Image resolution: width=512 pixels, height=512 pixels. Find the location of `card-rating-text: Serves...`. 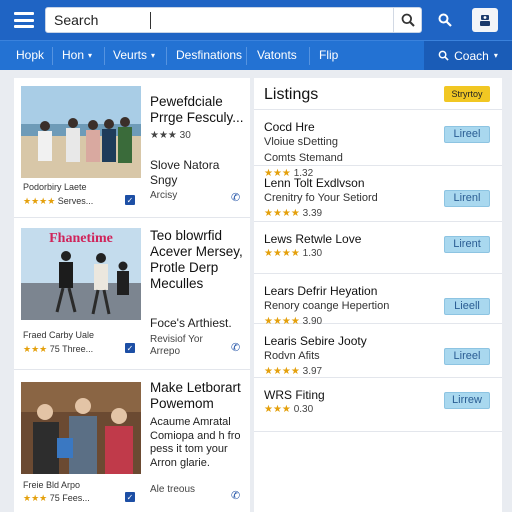

card-rating-text: Serves... is located at coordinates (75, 201).